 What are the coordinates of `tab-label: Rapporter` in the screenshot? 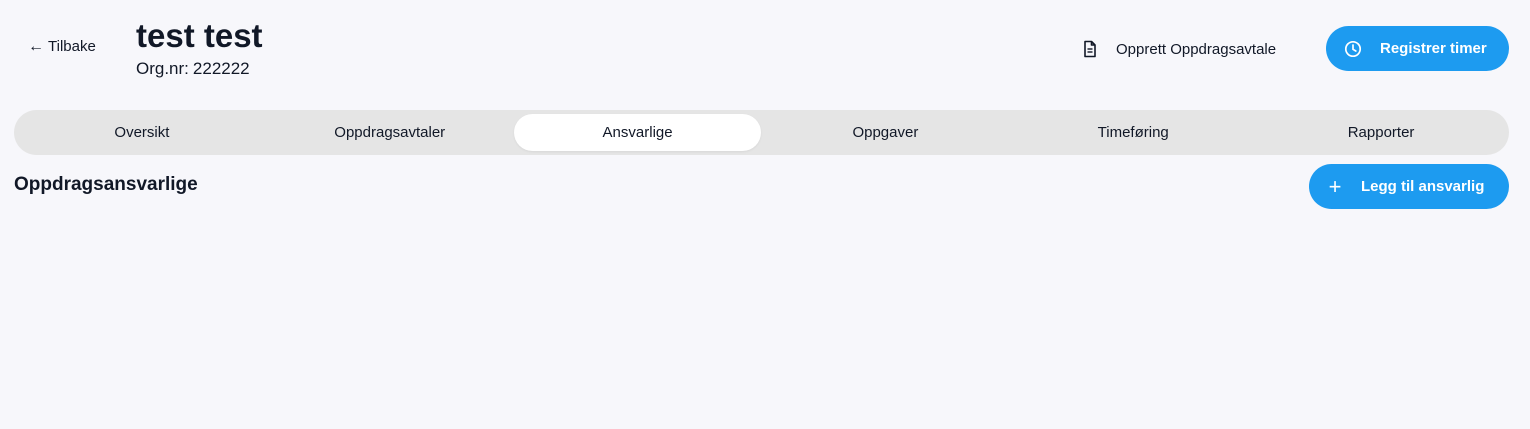 It's located at (1381, 132).